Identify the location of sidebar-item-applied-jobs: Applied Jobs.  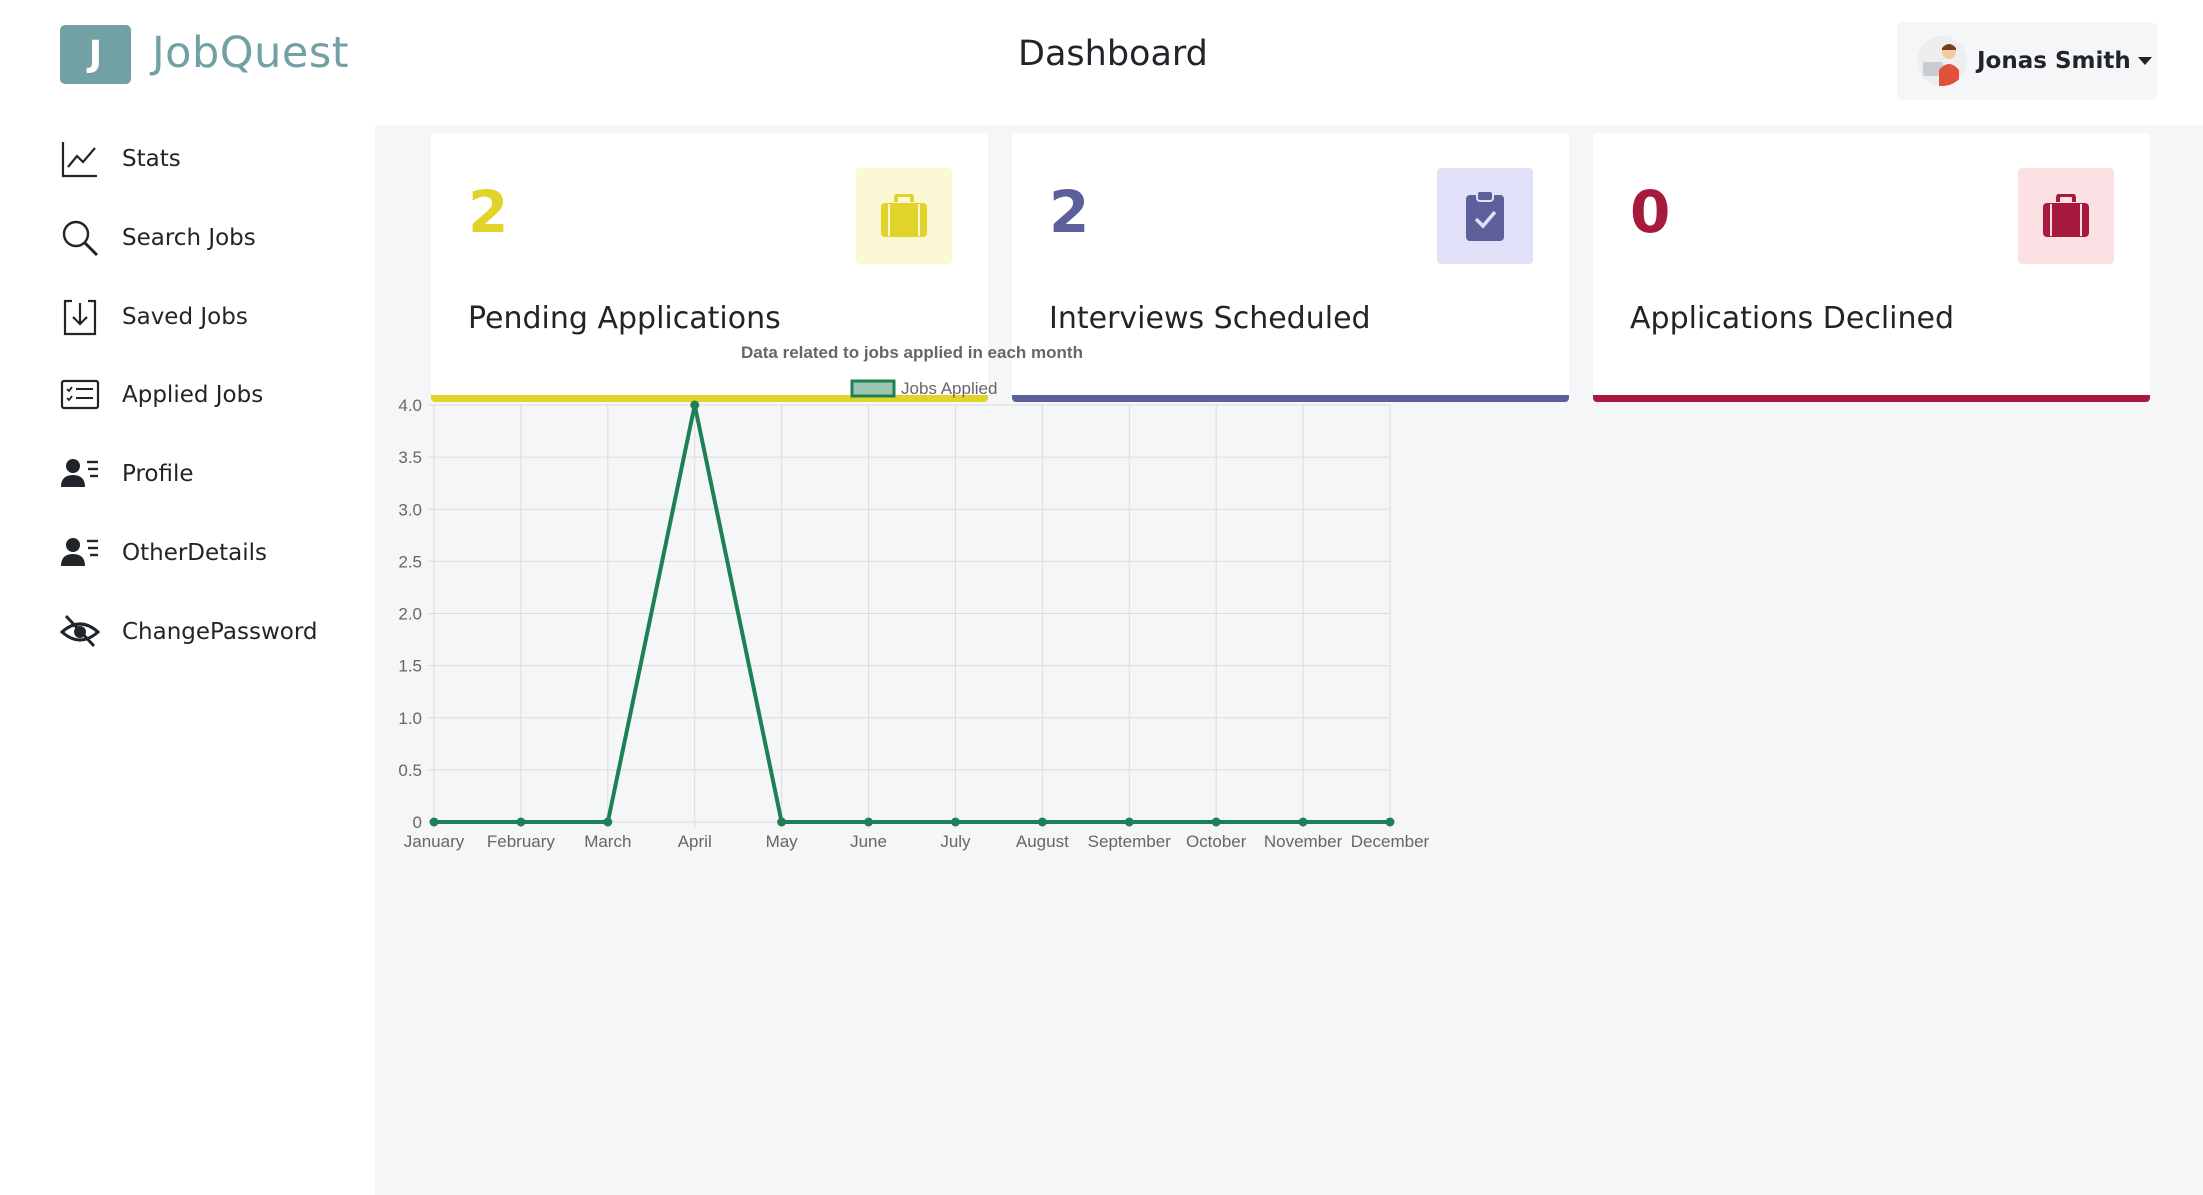
(161, 395).